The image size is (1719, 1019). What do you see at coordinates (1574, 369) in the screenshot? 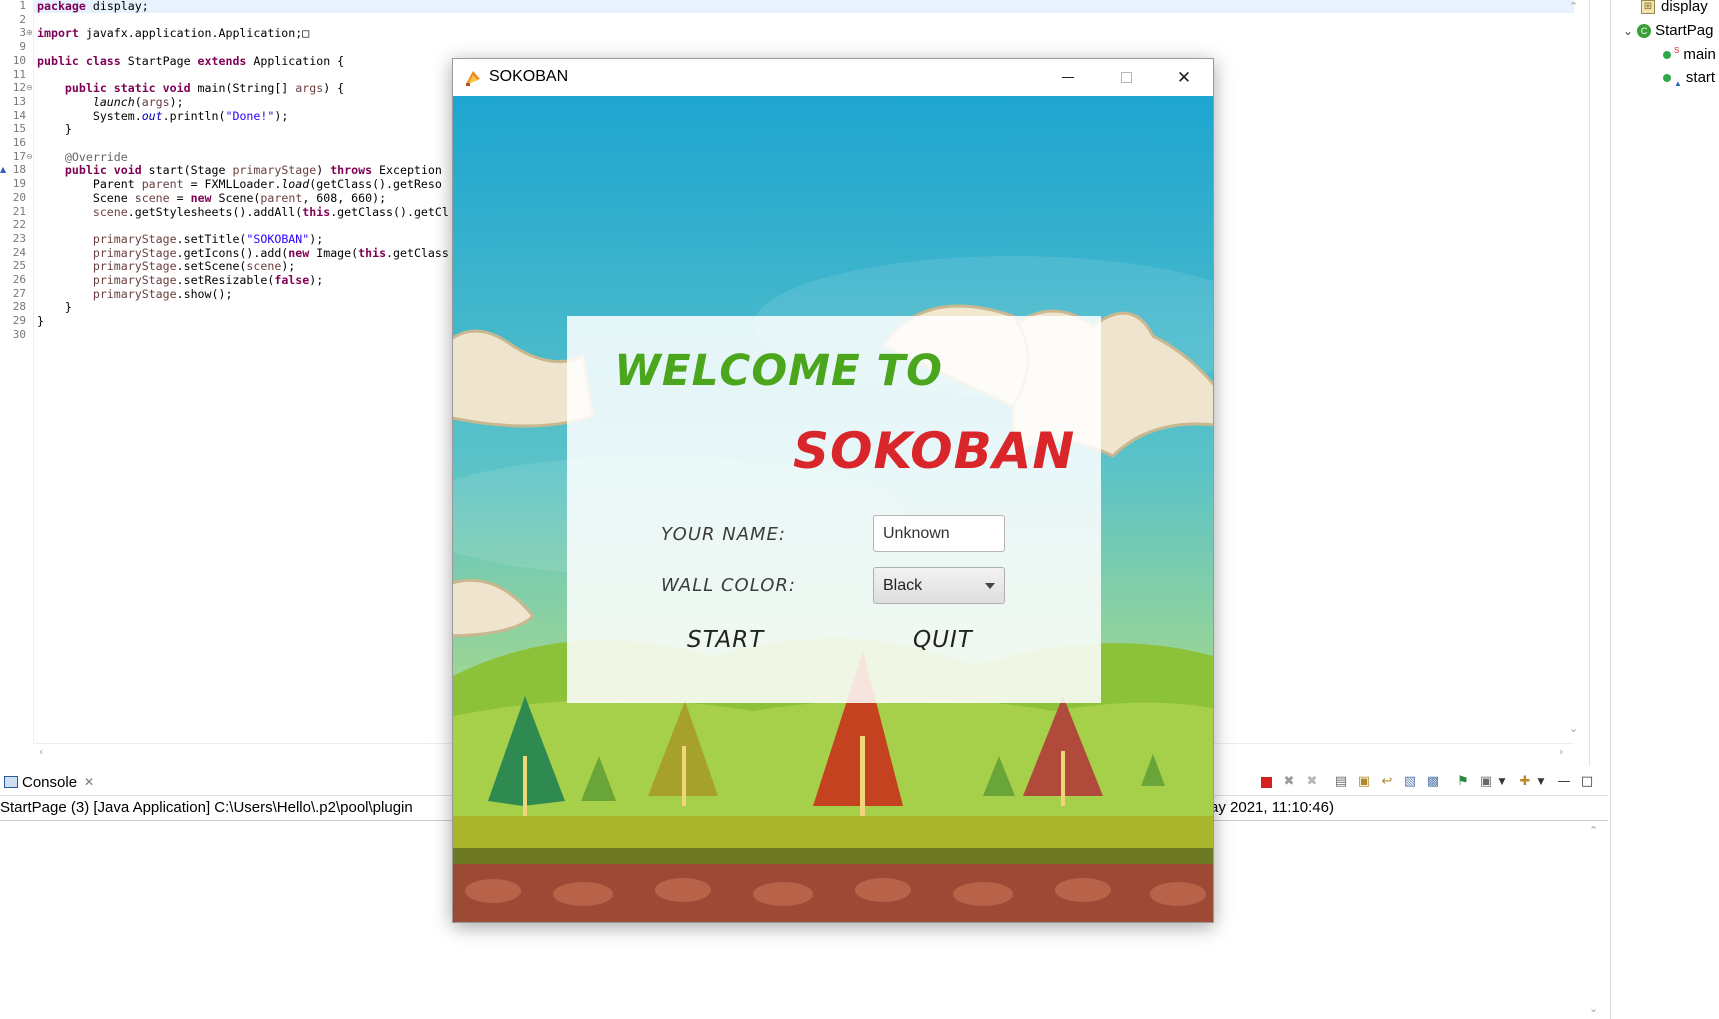
I see `editor-vertical-scrollbar: ⌃ ⌄` at bounding box center [1574, 369].